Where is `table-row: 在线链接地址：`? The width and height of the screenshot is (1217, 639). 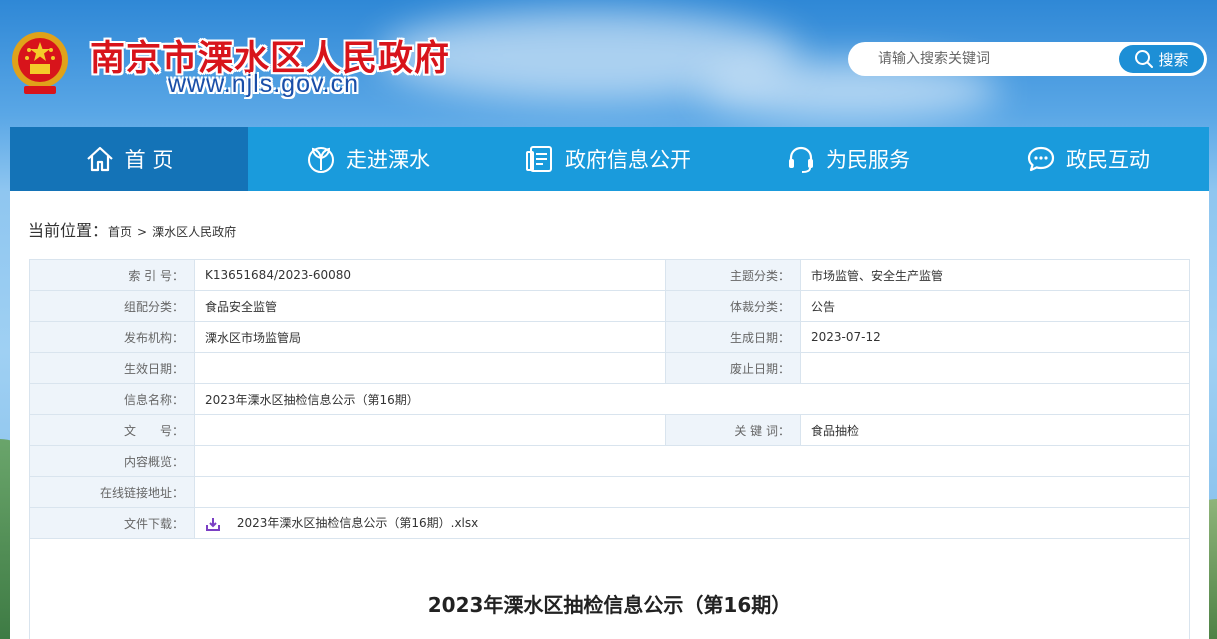 table-row: 在线链接地址： is located at coordinates (609, 492).